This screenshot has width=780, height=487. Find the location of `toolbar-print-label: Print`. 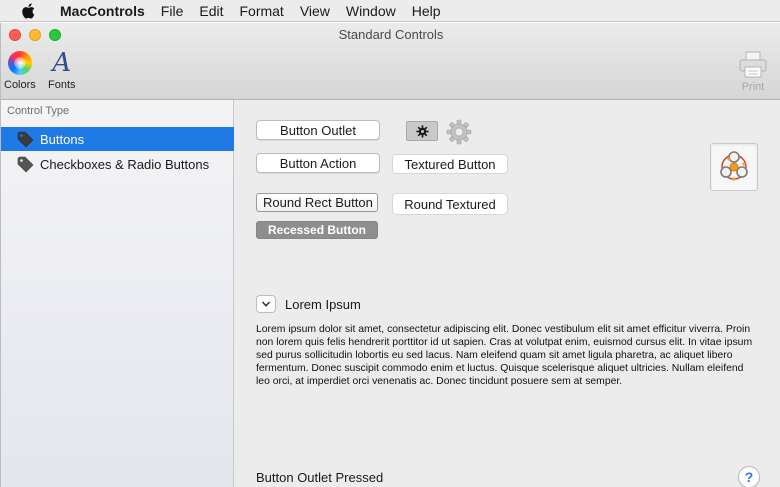

toolbar-print-label: Print is located at coordinates (753, 87).